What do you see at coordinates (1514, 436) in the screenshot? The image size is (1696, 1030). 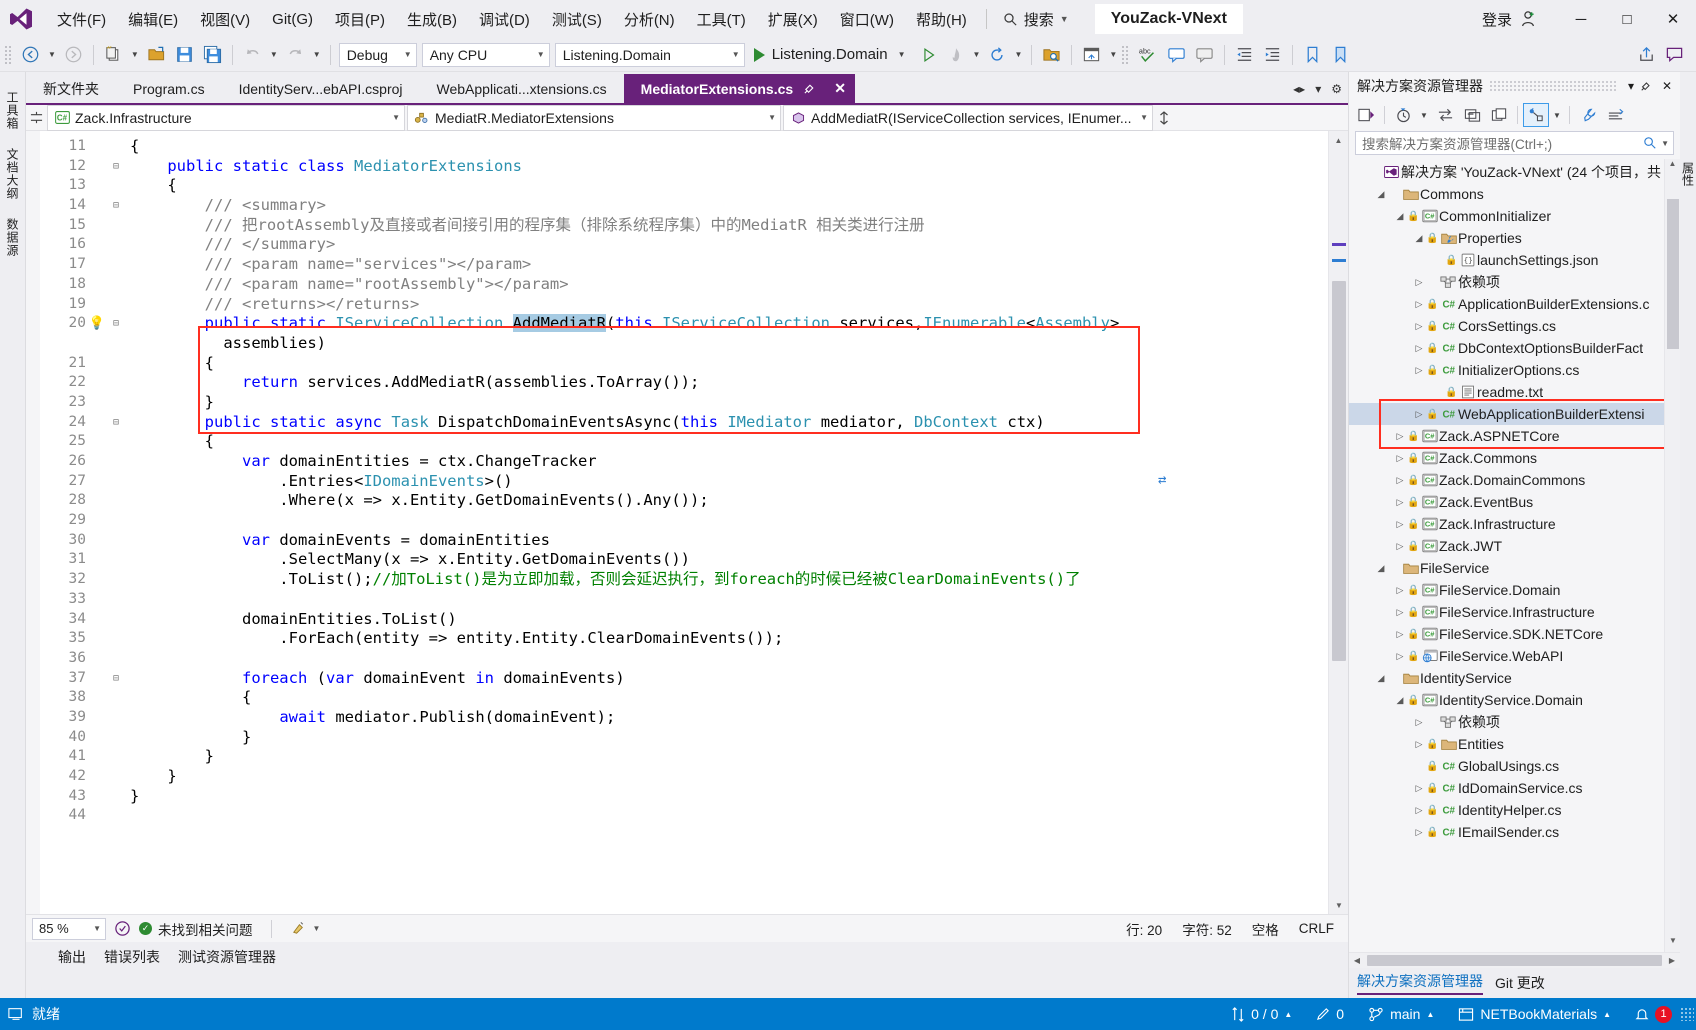 I see `tree-item: ▷ 🔒 C# Zack.ASPNETCore` at bounding box center [1514, 436].